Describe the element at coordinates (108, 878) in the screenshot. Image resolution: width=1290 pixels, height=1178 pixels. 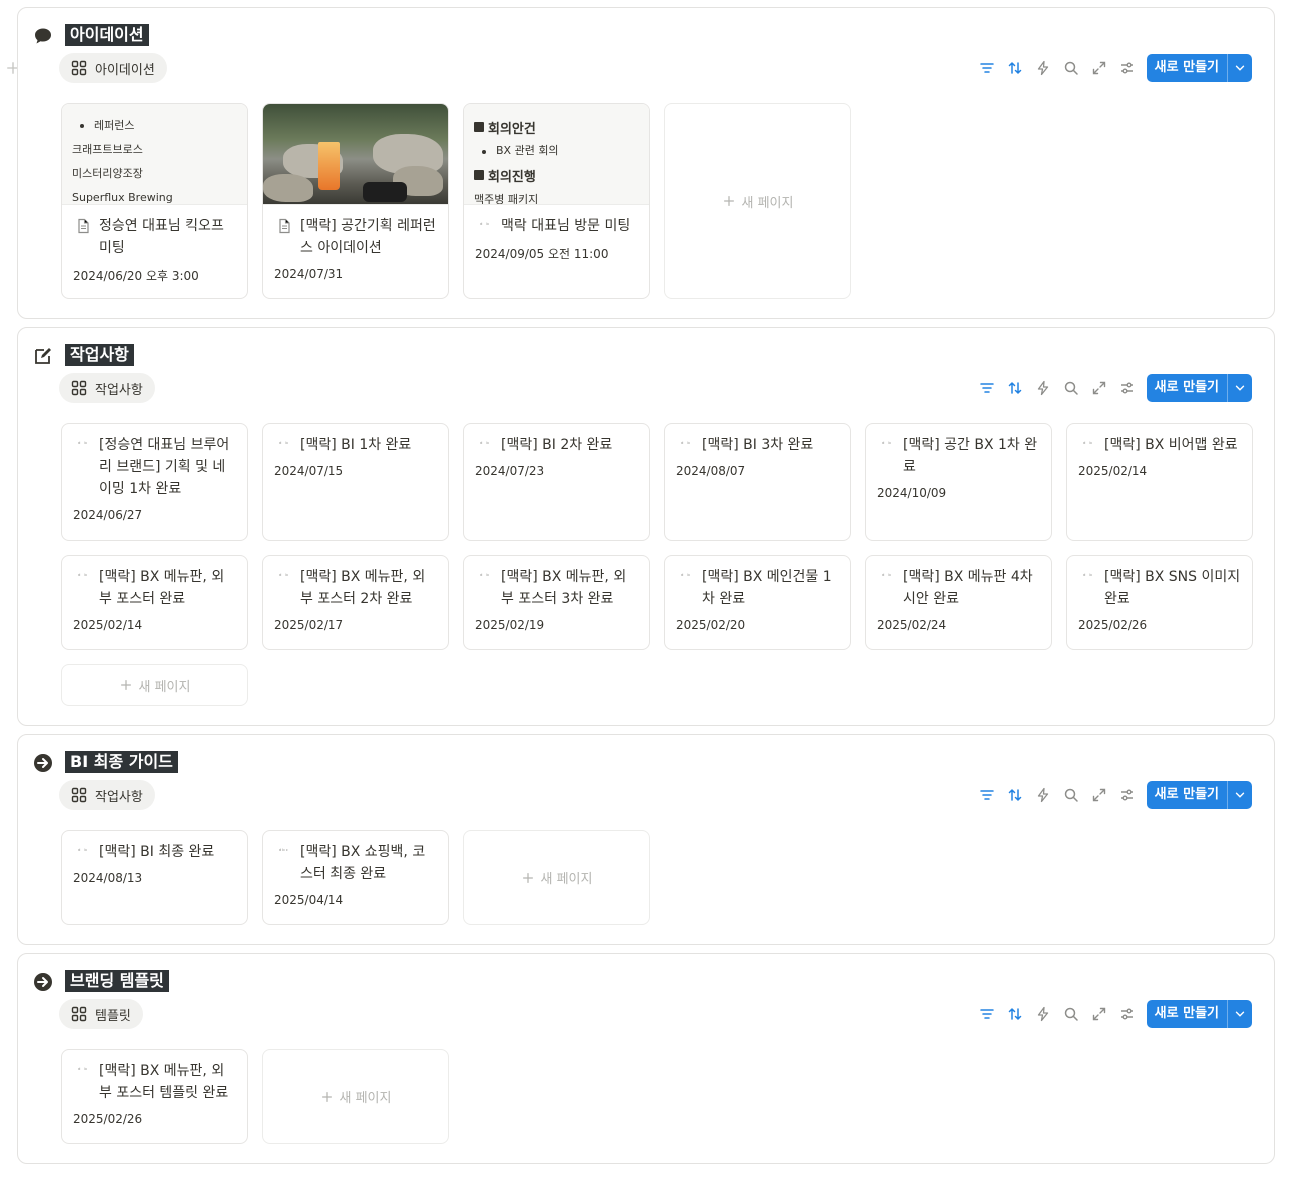
I see `card-date: 2024/08/13` at that location.